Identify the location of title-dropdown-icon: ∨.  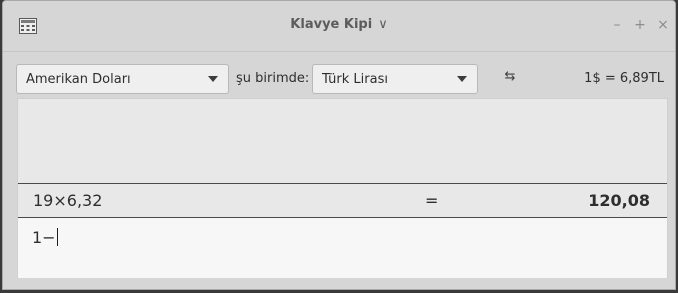
(383, 24).